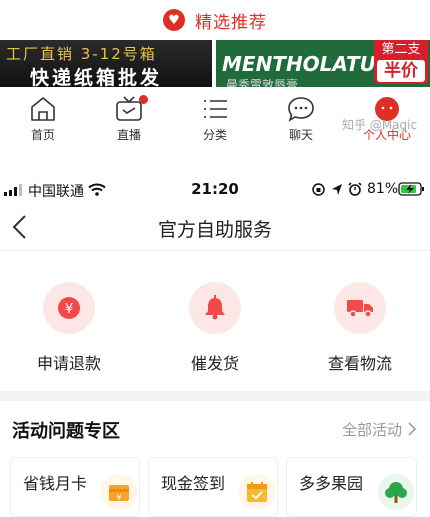 The image size is (430, 517). I want to click on card-money-saving: 省钱月卡 ¥, so click(75, 487).